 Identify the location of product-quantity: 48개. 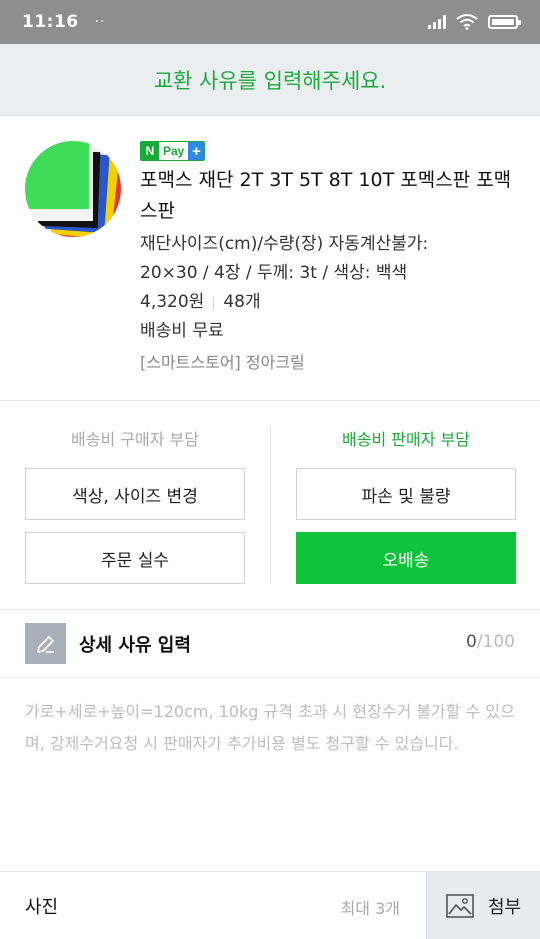
(242, 302).